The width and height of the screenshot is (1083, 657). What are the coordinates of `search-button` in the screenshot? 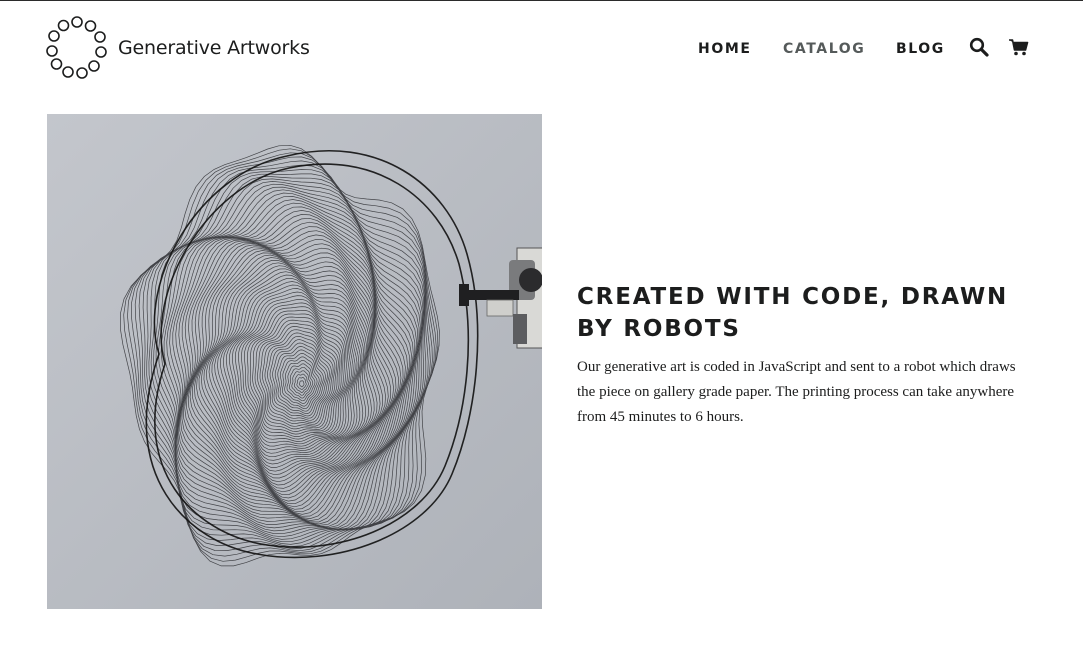 It's located at (979, 47).